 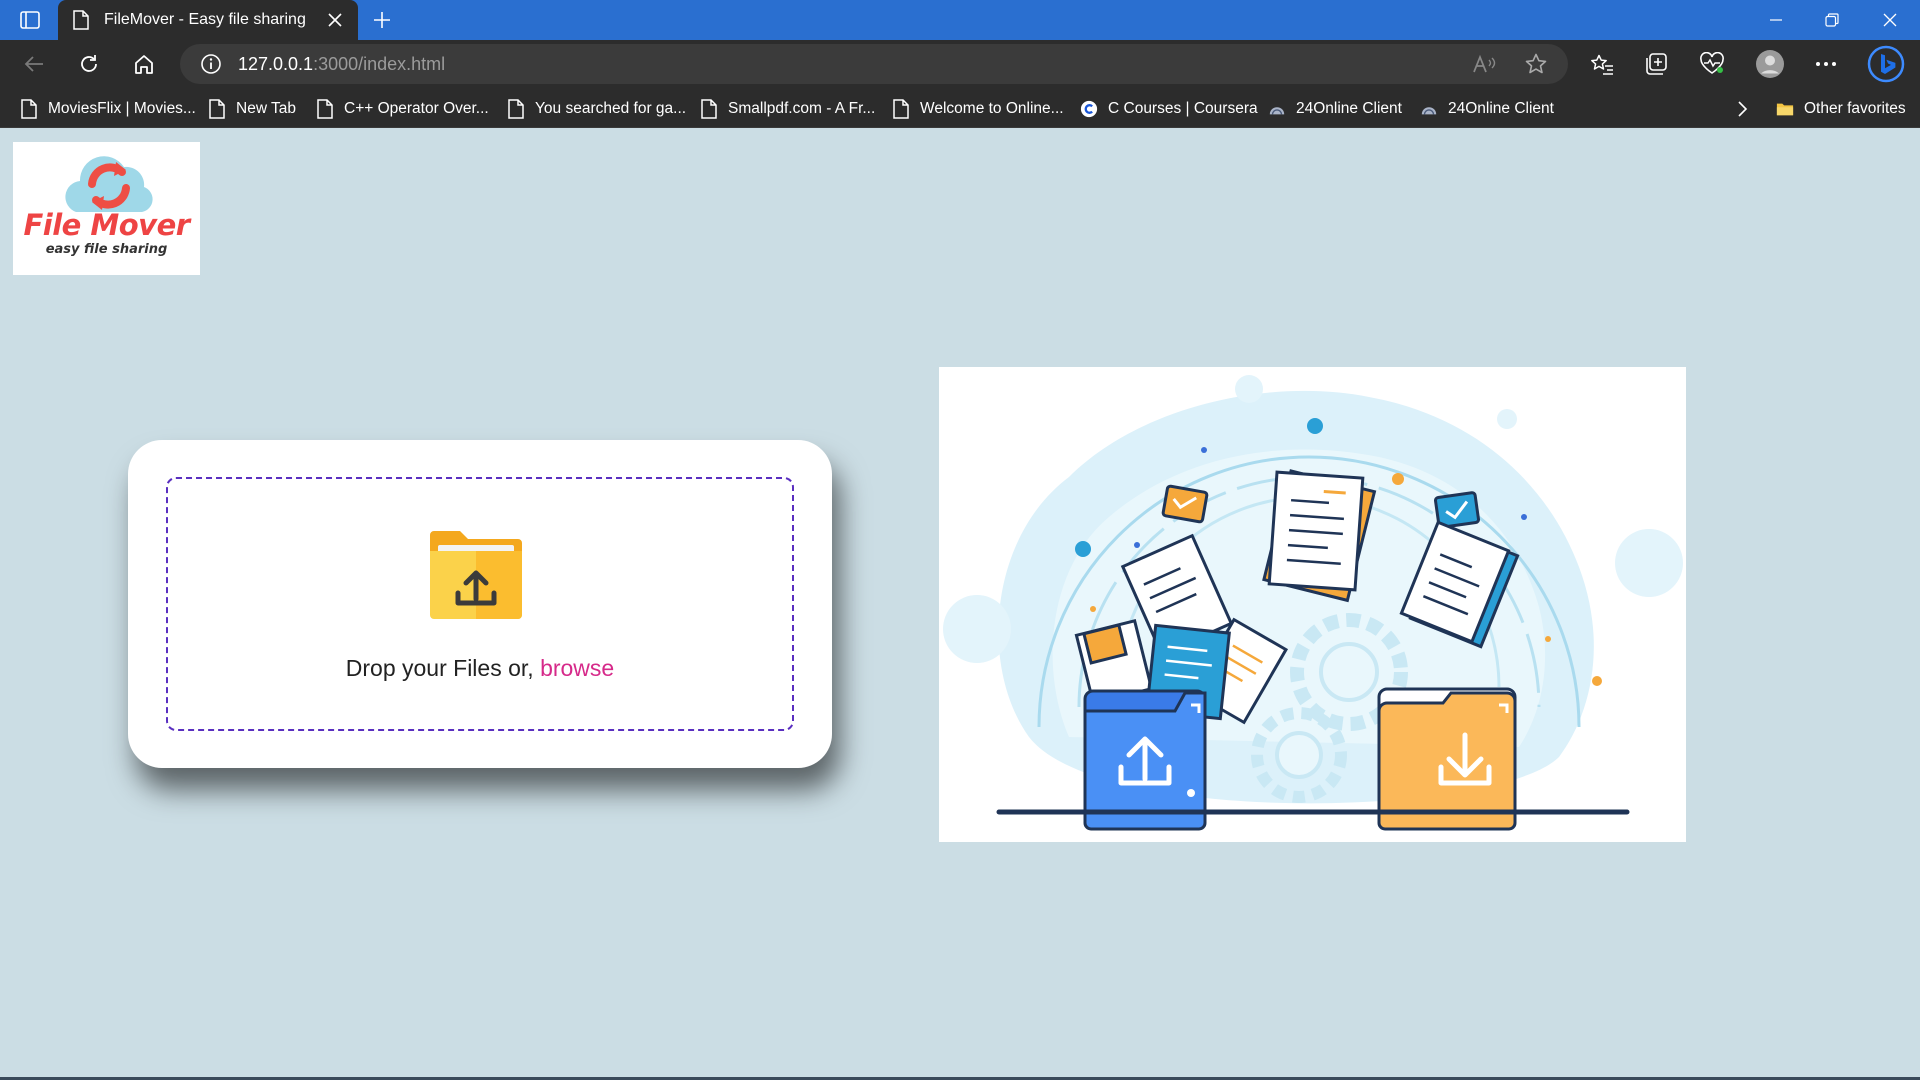 I want to click on add-favorite-button, so click(x=1536, y=64).